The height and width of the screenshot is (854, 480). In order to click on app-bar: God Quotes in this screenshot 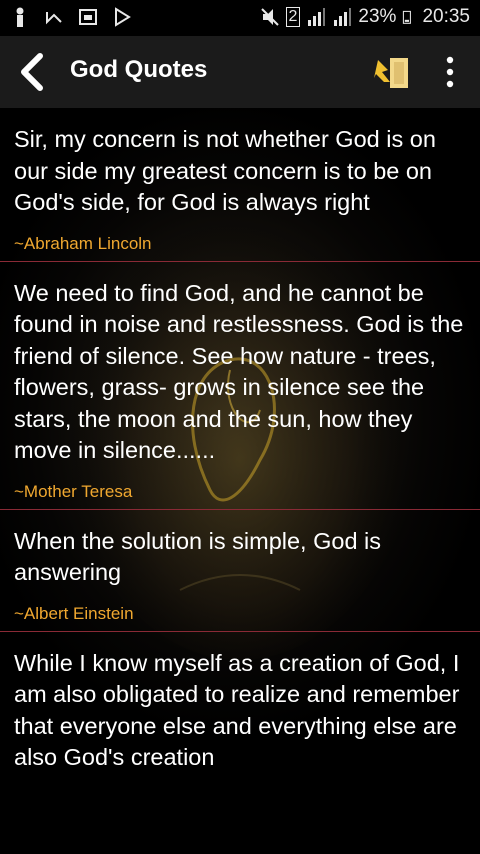, I will do `click(240, 72)`.